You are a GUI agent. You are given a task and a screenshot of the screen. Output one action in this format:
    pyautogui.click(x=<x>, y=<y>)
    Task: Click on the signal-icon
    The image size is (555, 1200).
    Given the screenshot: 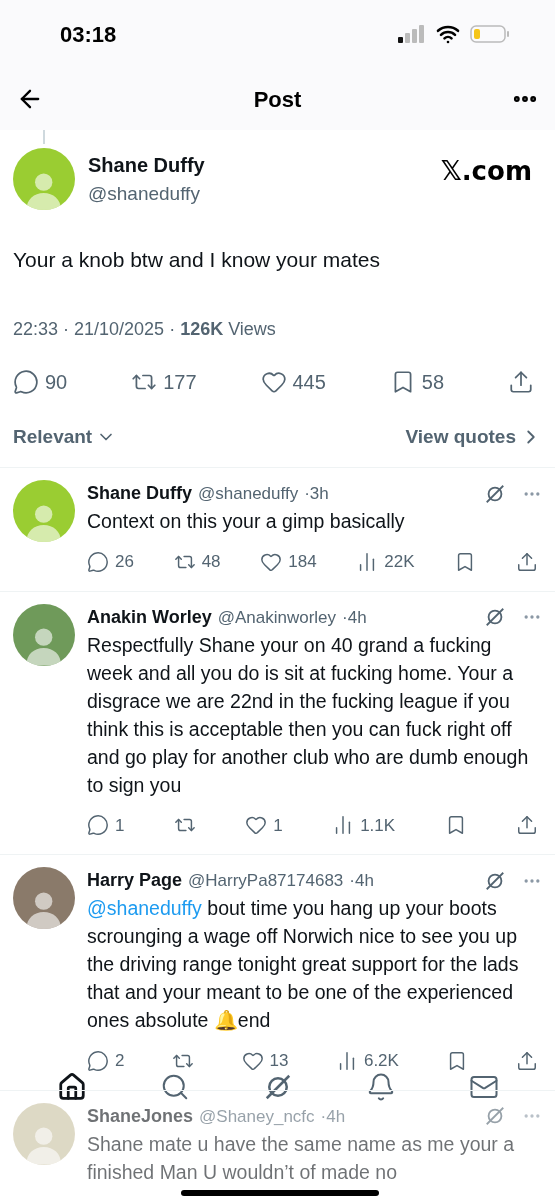 What is the action you would take?
    pyautogui.click(x=412, y=34)
    